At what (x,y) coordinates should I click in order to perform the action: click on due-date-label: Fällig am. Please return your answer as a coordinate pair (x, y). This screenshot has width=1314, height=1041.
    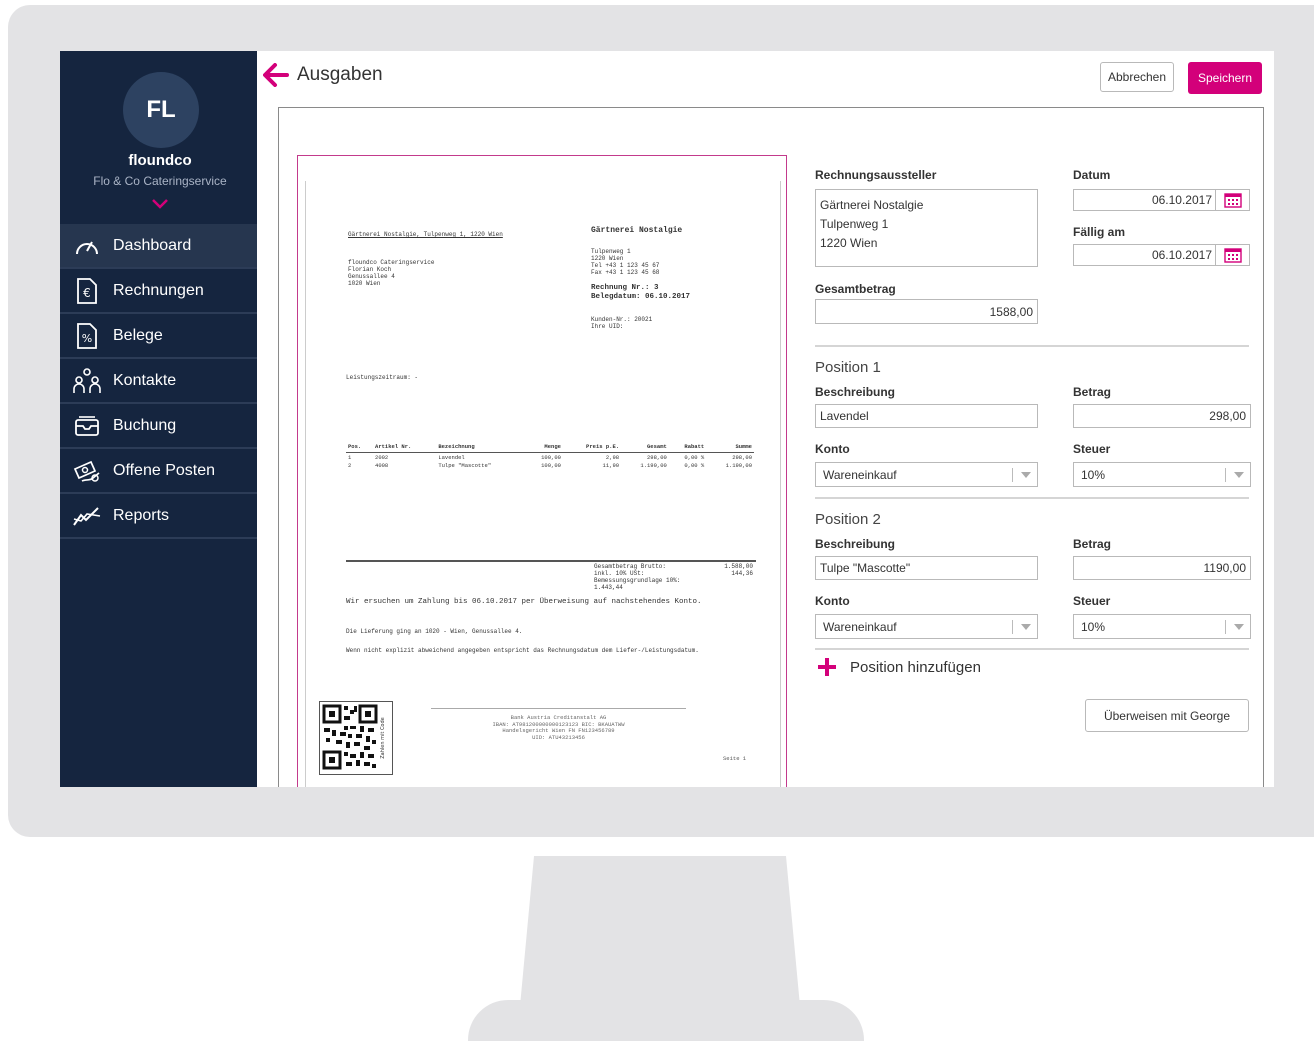
    Looking at the image, I should click on (1099, 232).